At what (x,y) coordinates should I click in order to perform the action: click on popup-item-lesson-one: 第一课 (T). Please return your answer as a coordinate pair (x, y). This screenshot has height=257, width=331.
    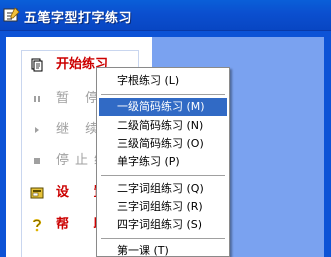
    Looking at the image, I should click on (163, 249).